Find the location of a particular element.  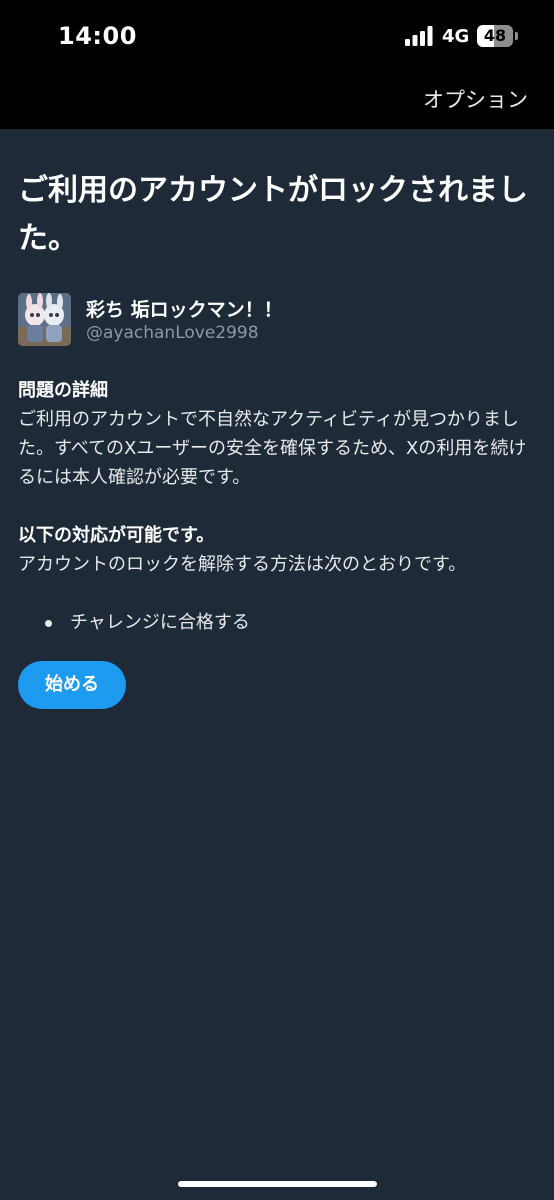

battery-icon: 48 is located at coordinates (498, 36).